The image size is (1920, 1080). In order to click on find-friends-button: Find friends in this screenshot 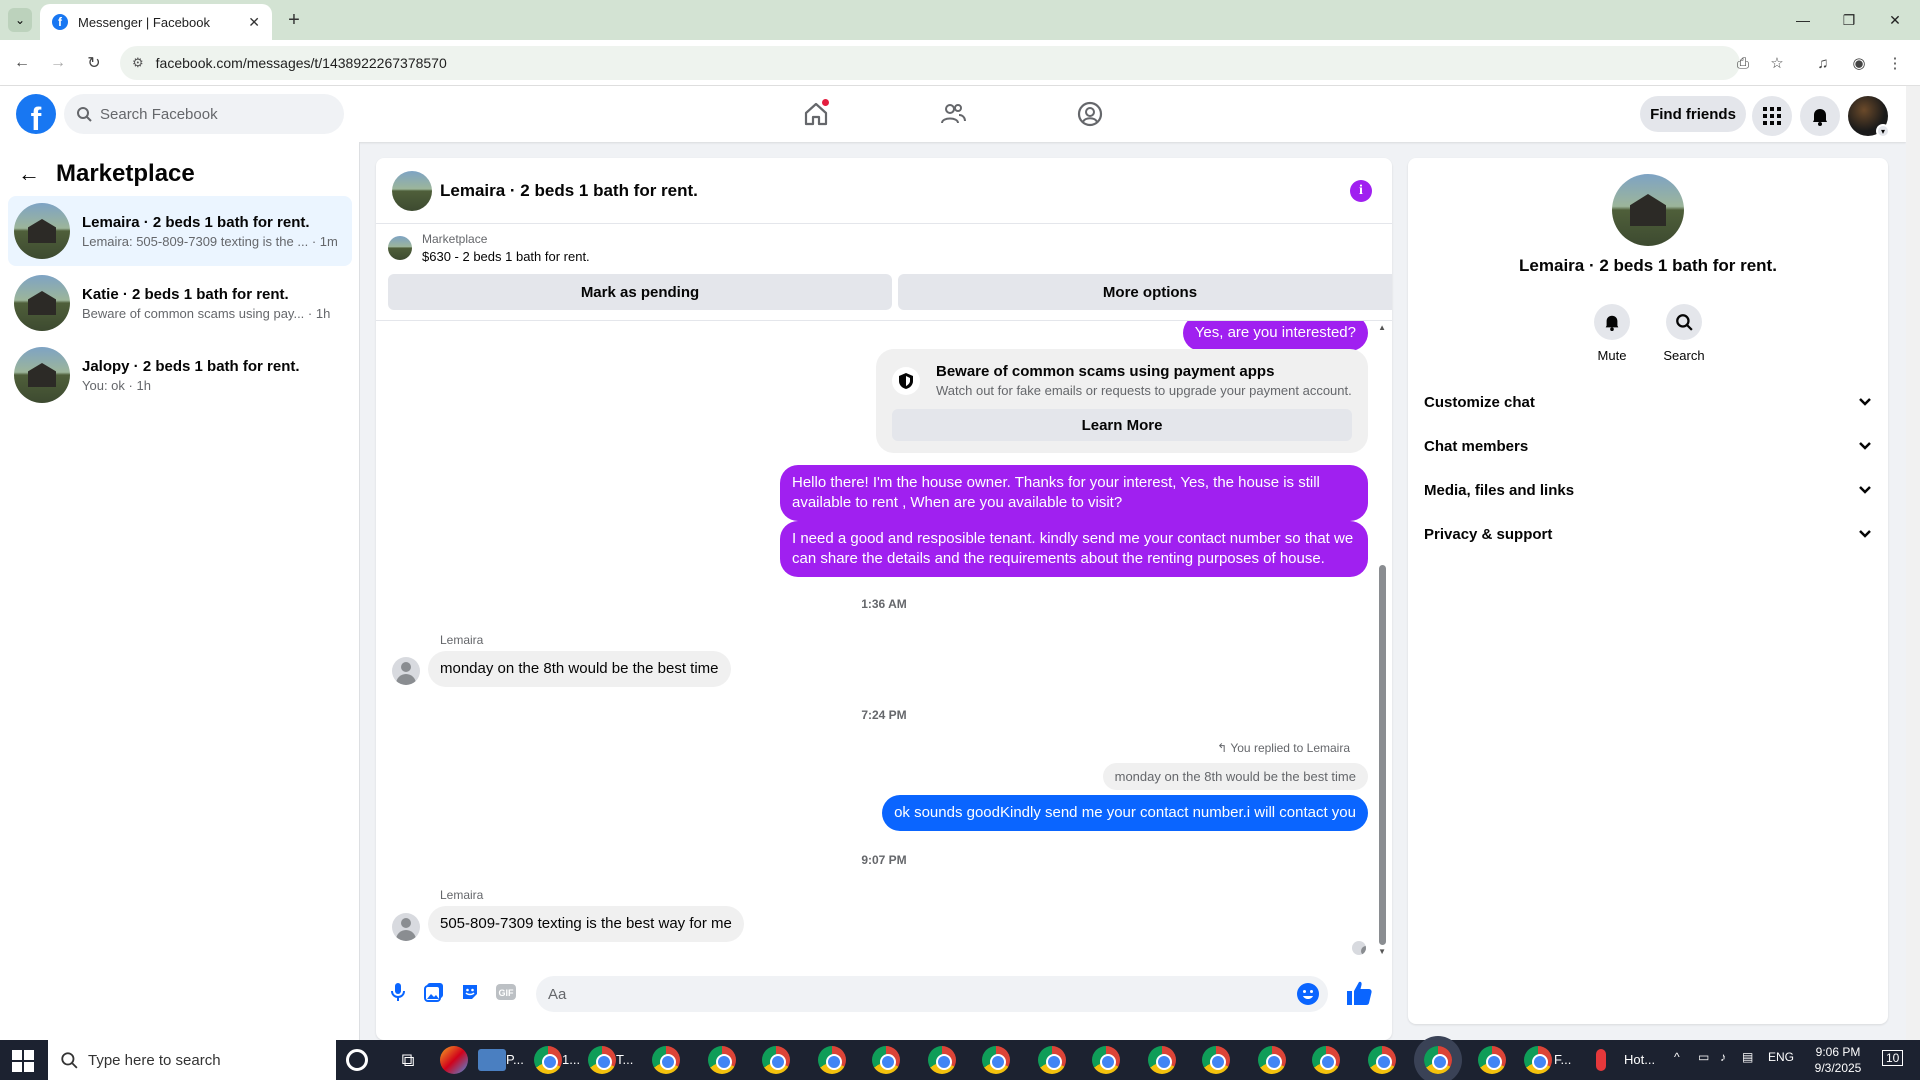, I will do `click(1693, 114)`.